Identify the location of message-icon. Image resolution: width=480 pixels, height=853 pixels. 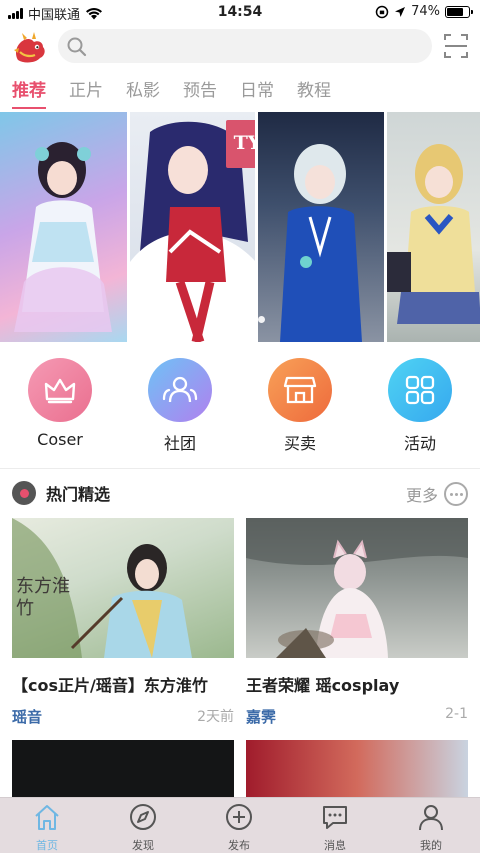
(335, 817).